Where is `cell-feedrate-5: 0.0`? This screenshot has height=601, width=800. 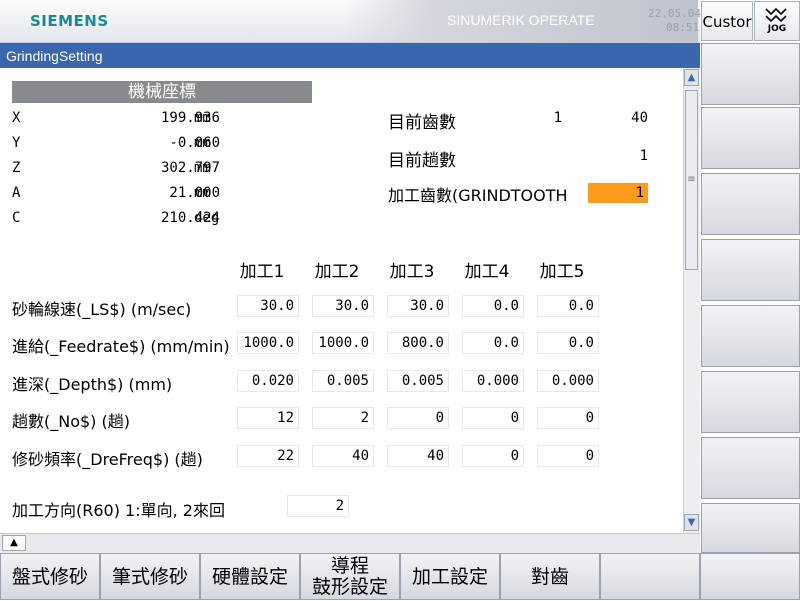
cell-feedrate-5: 0.0 is located at coordinates (568, 343).